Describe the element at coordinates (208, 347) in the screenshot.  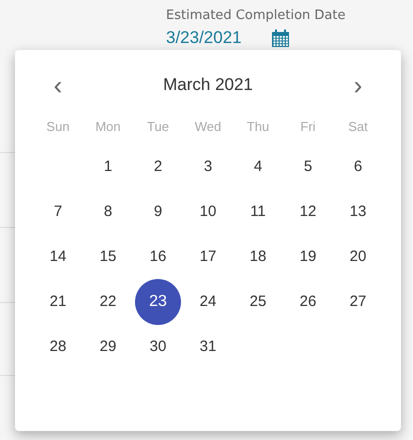
I see `day-button: 31` at that location.